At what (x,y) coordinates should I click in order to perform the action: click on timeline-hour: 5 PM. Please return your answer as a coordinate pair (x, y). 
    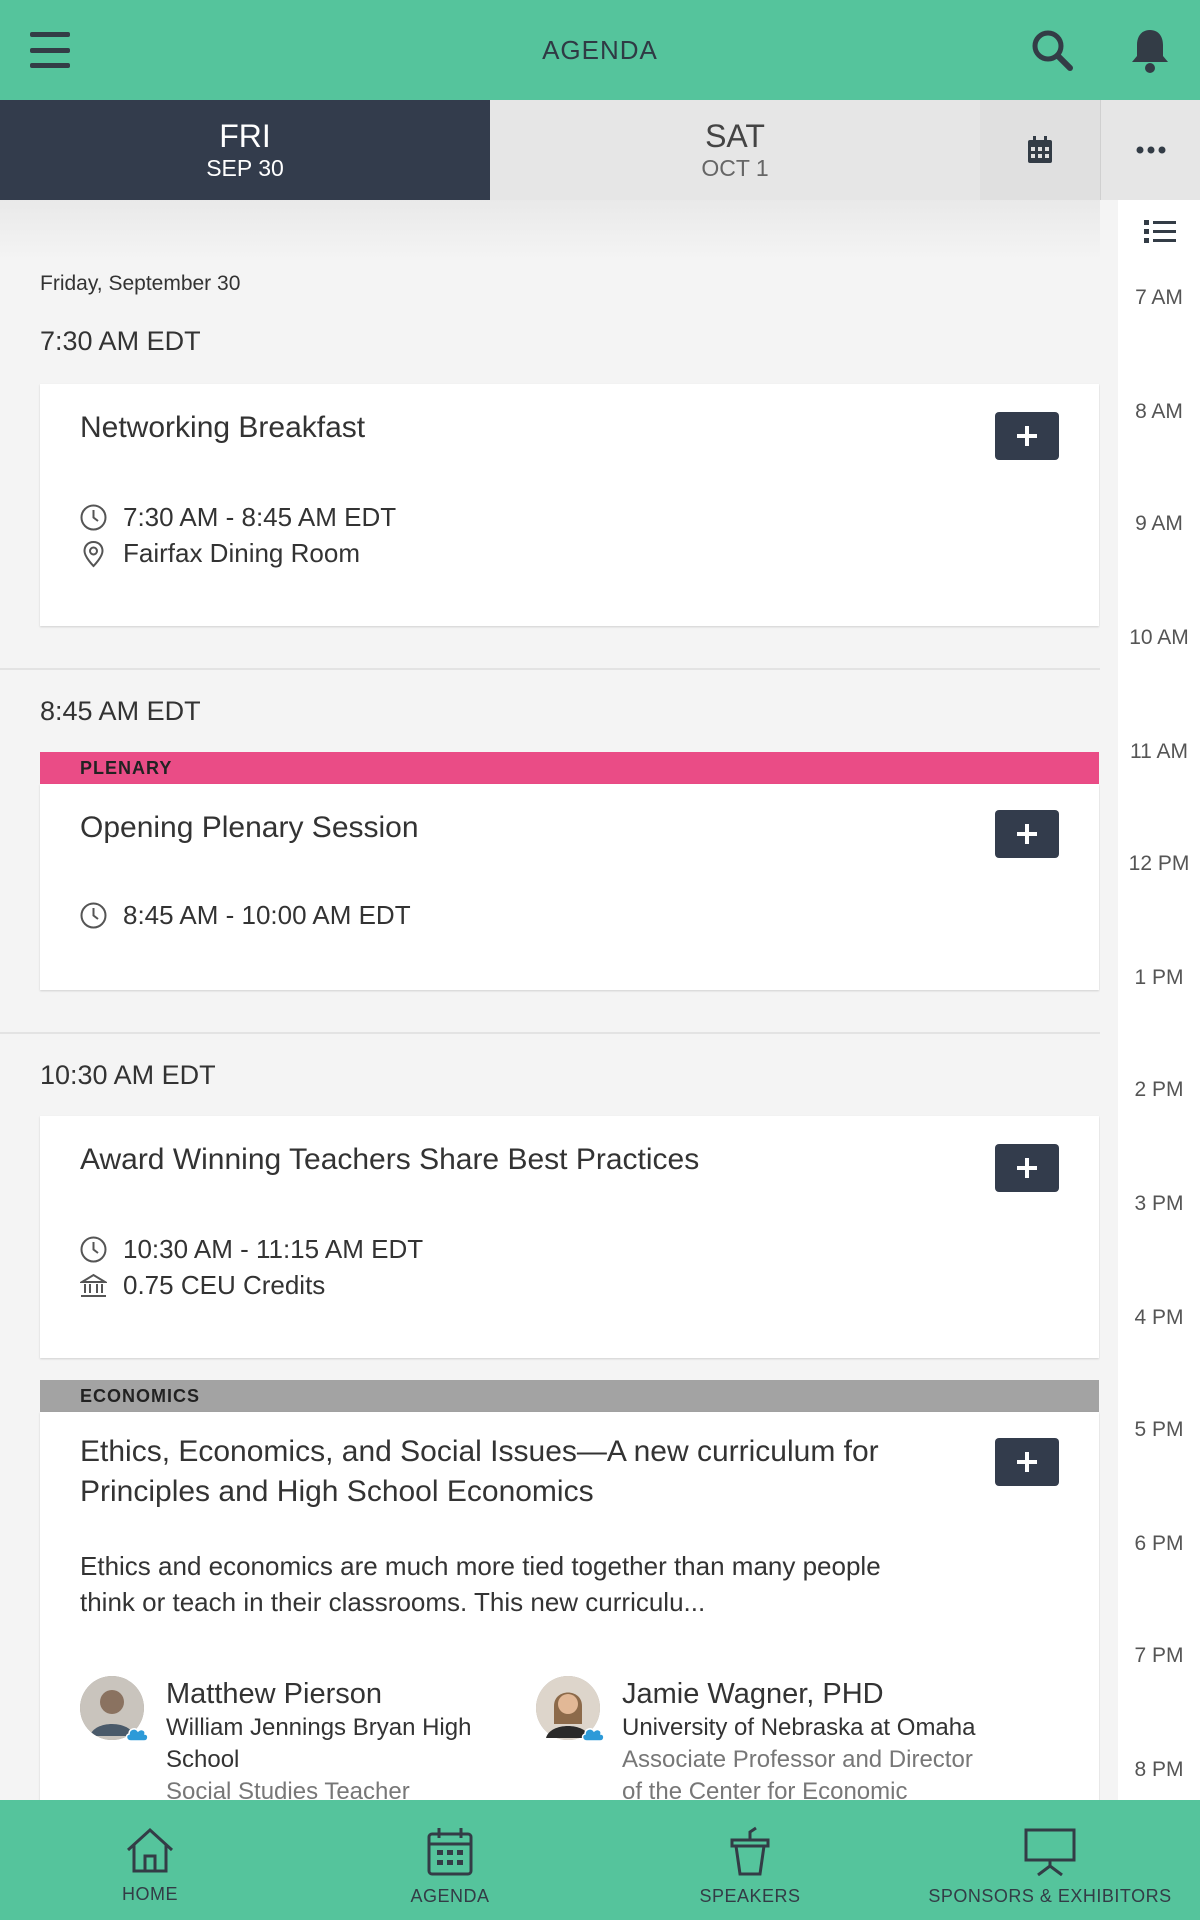
    Looking at the image, I should click on (1159, 1430).